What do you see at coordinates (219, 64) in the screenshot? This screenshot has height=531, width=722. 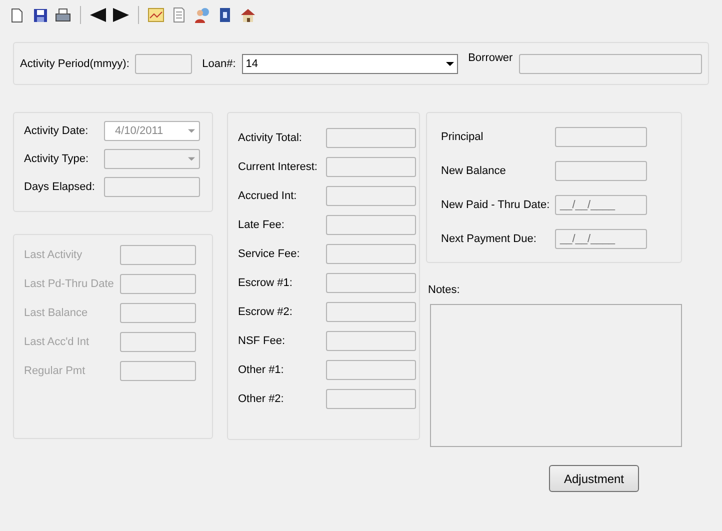 I see `field-label: Loan#:` at bounding box center [219, 64].